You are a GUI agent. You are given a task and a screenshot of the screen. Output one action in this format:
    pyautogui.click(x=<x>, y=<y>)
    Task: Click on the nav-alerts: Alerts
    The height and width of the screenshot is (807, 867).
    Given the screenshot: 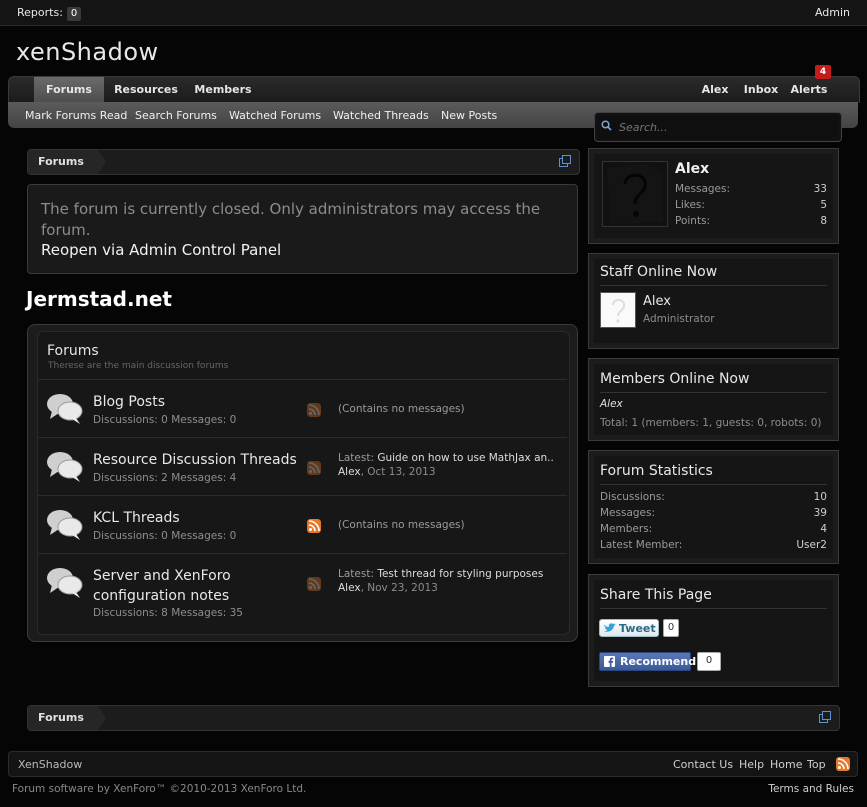 What is the action you would take?
    pyautogui.click(x=809, y=90)
    